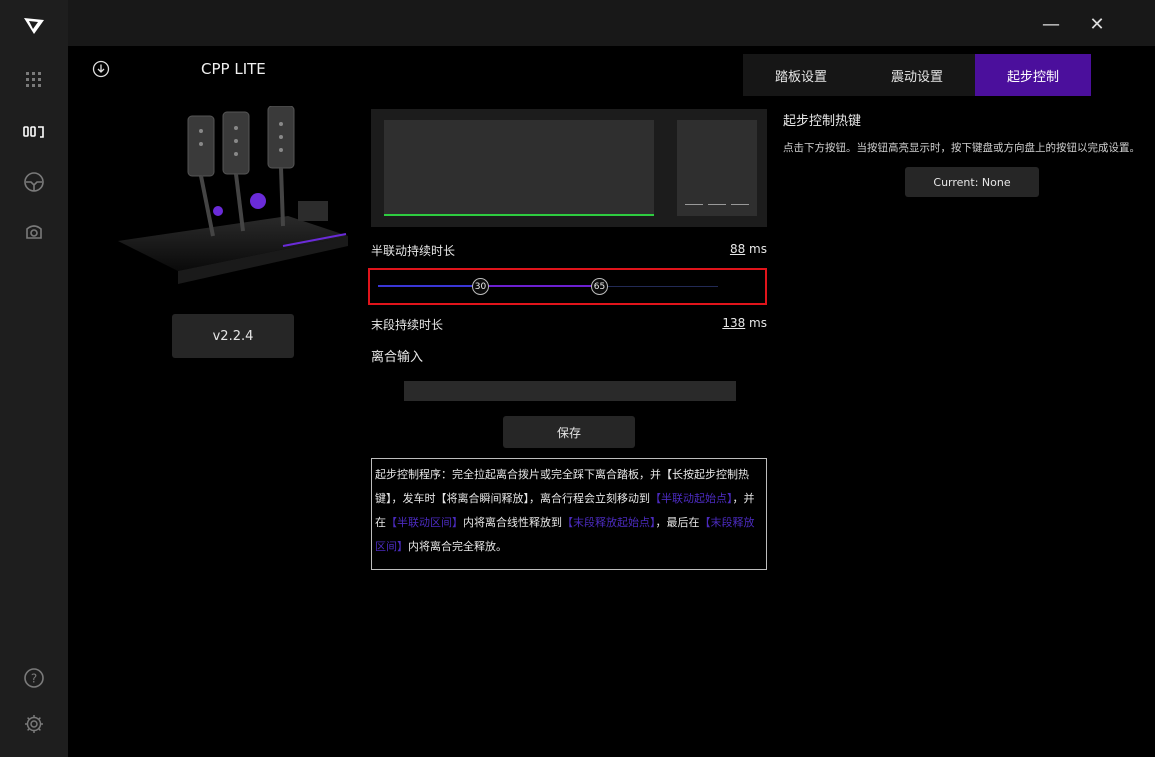 The width and height of the screenshot is (1155, 757). I want to click on steering-wheel-icon, so click(34, 182).